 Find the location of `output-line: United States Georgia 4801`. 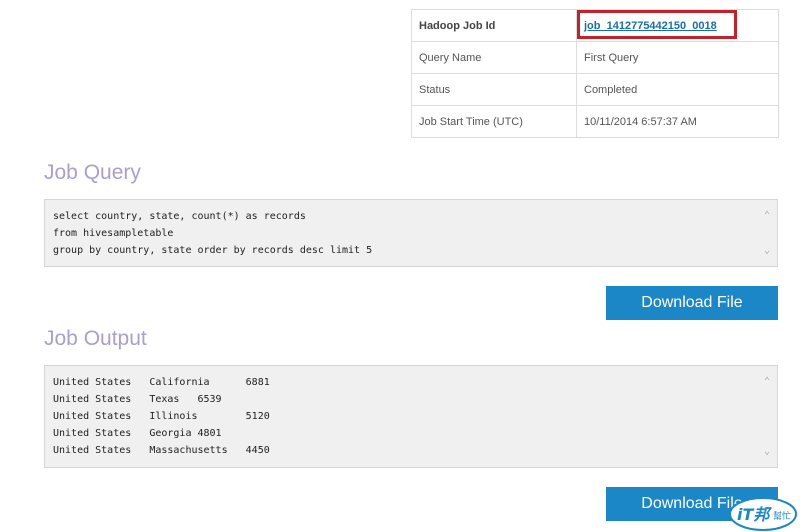

output-line: United States Georgia 4801 is located at coordinates (137, 433).